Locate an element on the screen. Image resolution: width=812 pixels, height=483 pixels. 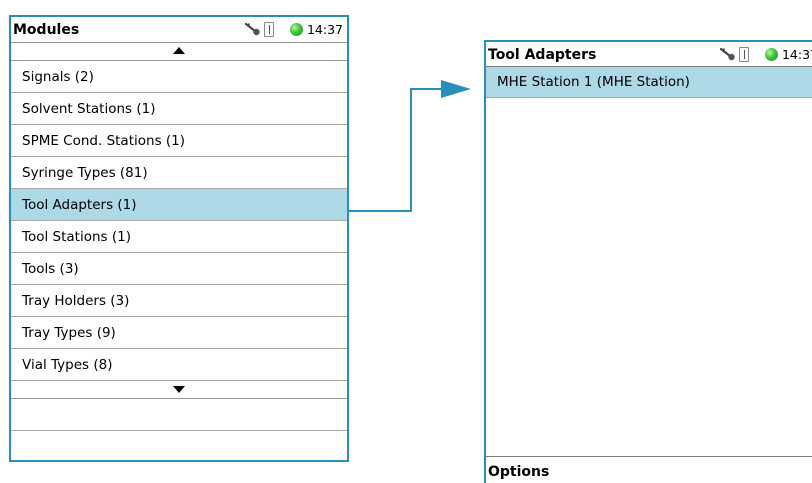
options-button: Options is located at coordinates (649, 469).